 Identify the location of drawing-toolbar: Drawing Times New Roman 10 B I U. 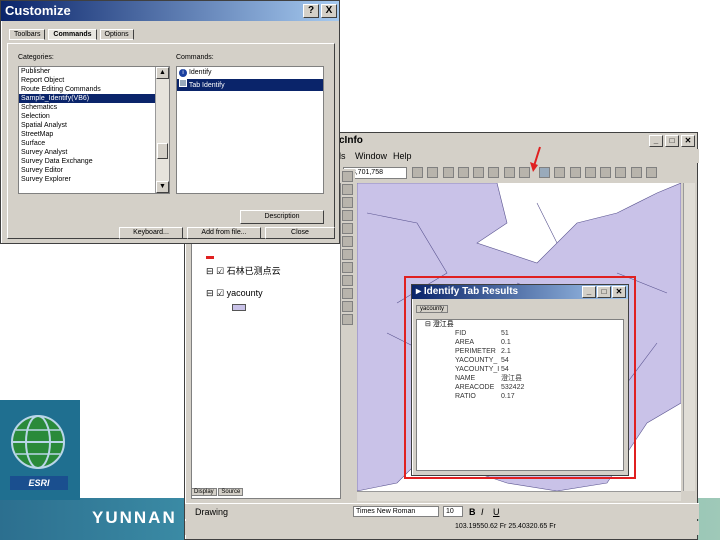
(442, 511).